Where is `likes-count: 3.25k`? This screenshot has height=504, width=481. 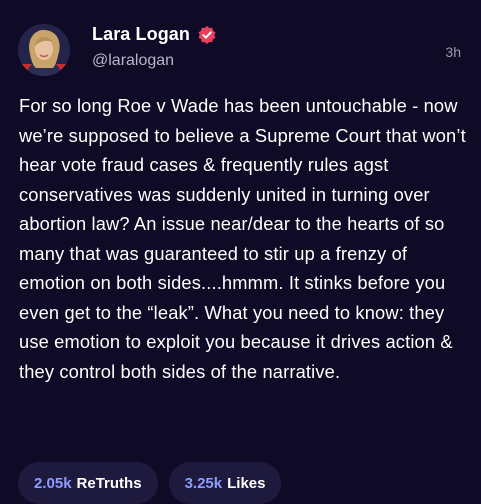
likes-count: 3.25k is located at coordinates (203, 483).